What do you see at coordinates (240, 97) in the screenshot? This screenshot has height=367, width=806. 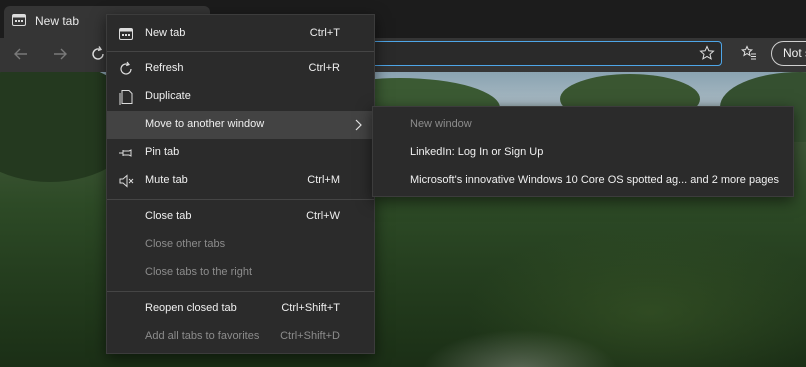 I see `menu-item-duplicate: Duplicate` at bounding box center [240, 97].